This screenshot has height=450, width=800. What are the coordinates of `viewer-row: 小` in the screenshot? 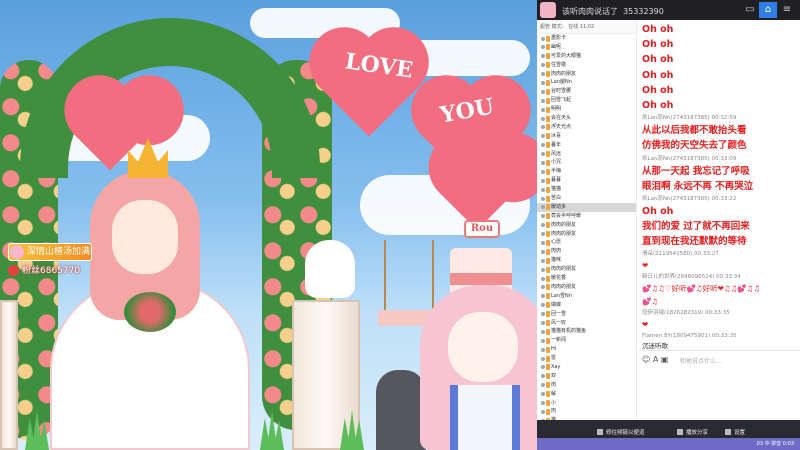 It's located at (586, 403).